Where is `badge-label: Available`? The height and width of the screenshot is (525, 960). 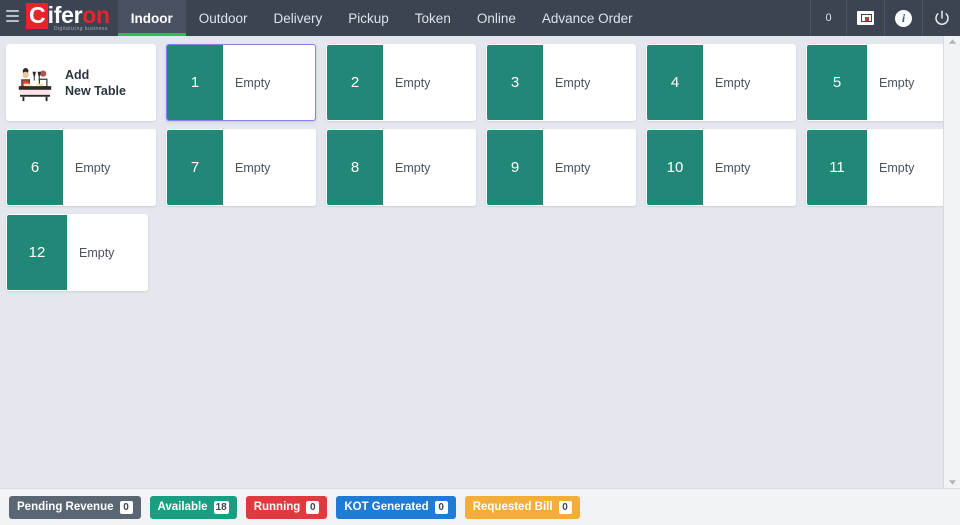 badge-label: Available is located at coordinates (182, 507).